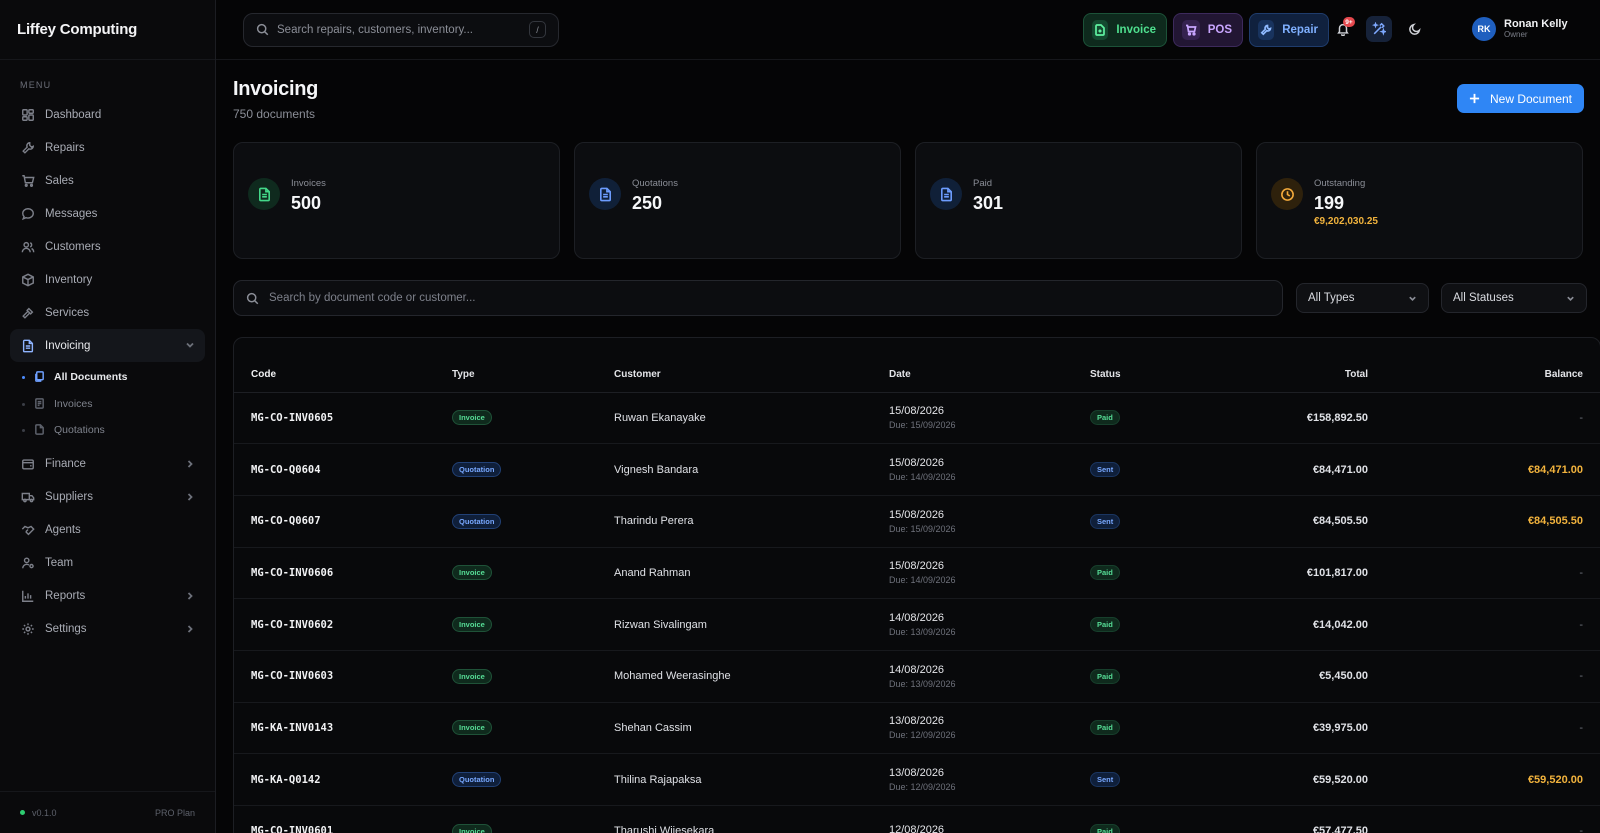  Describe the element at coordinates (68, 345) in the screenshot. I see `sidebar-item-label: Invoicing` at that location.